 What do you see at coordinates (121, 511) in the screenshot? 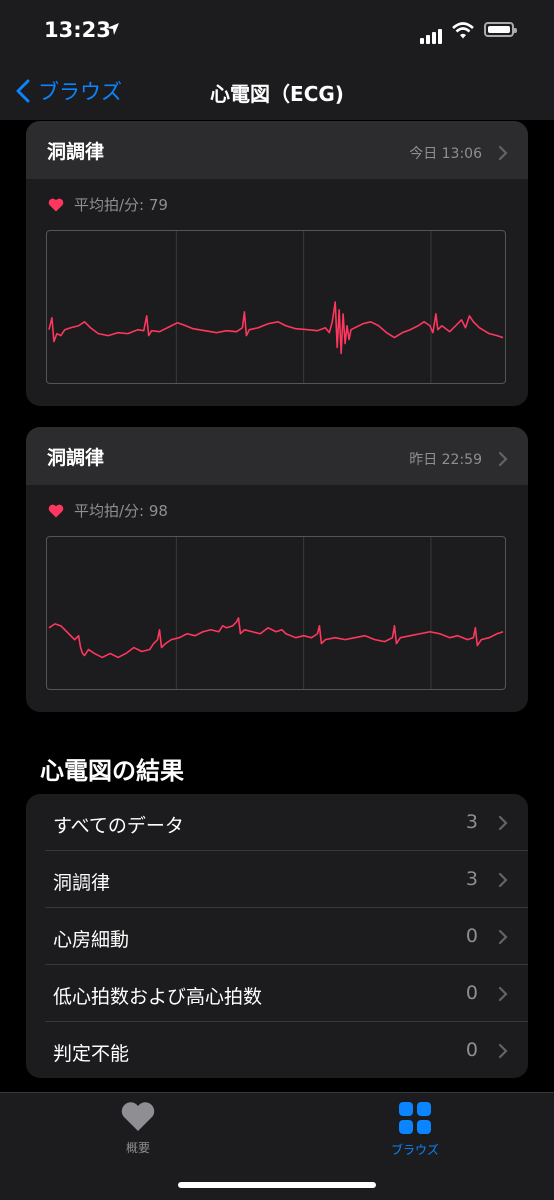
I see `average-bpm-label: 平均拍/分: 98` at bounding box center [121, 511].